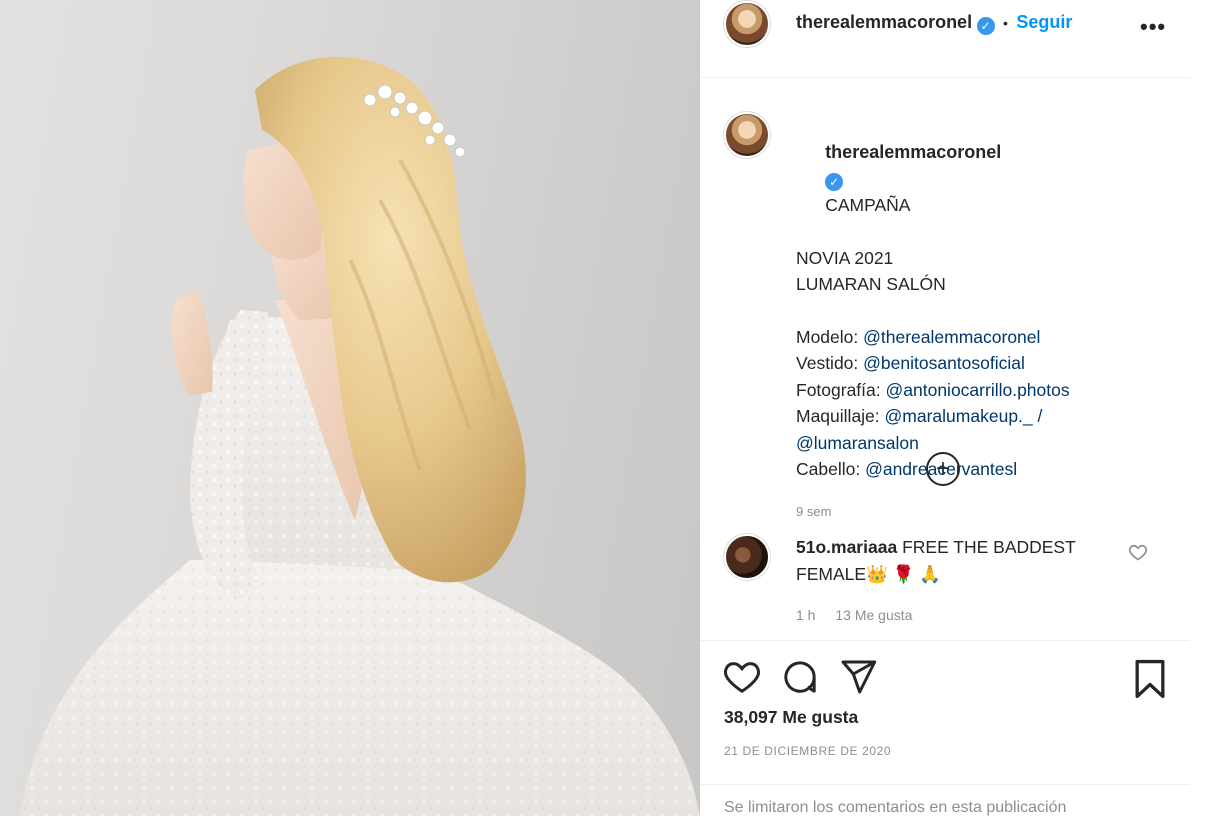  What do you see at coordinates (971, 512) in the screenshot?
I see `caption-time: 9 sem` at bounding box center [971, 512].